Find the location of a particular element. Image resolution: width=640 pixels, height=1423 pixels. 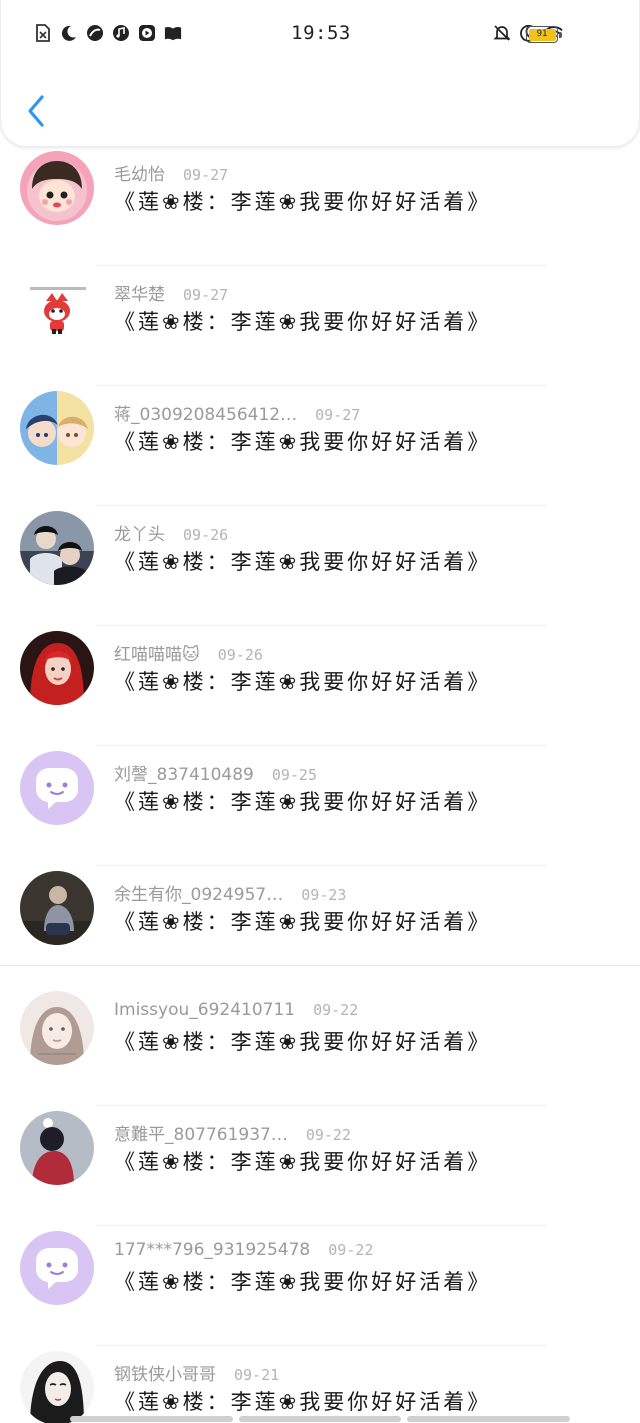

list-item: 余生有你_0924957… 09-23 《莲❀楼：李莲❀我要你好好活着》 is located at coordinates (320, 926).